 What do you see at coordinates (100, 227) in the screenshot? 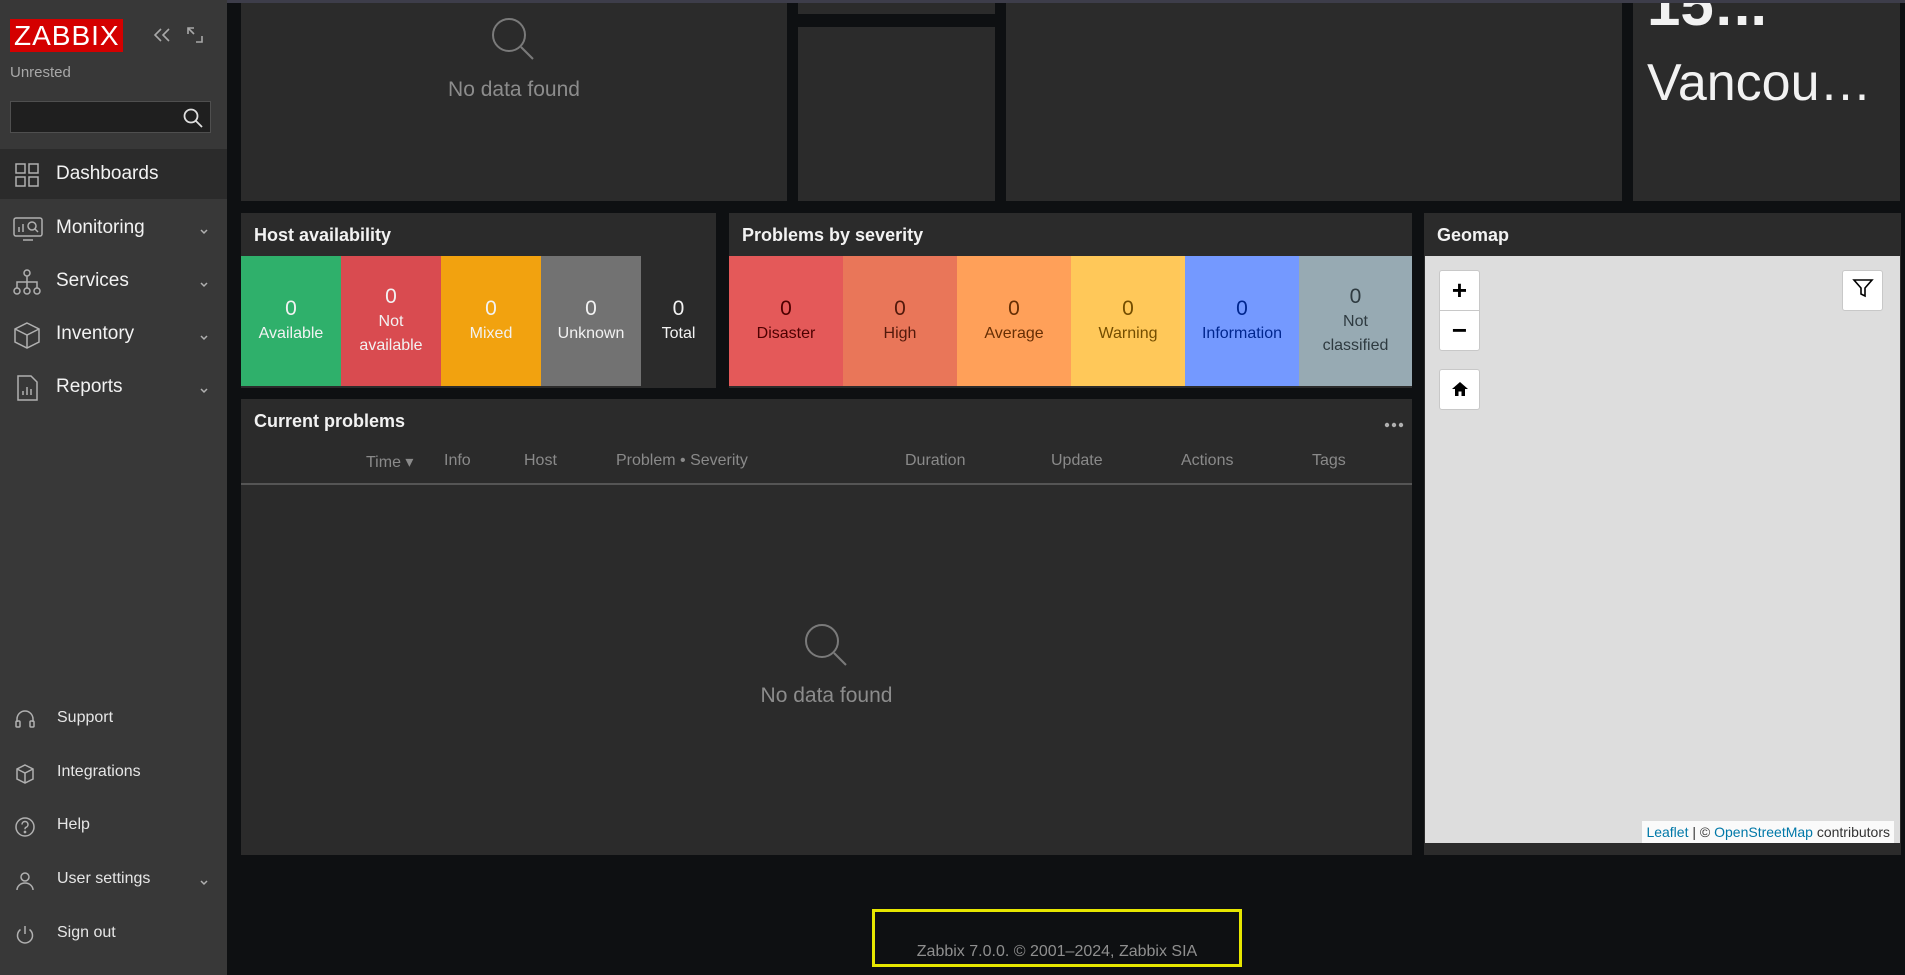
I see `sidebar-item-label: Monitoring` at bounding box center [100, 227].